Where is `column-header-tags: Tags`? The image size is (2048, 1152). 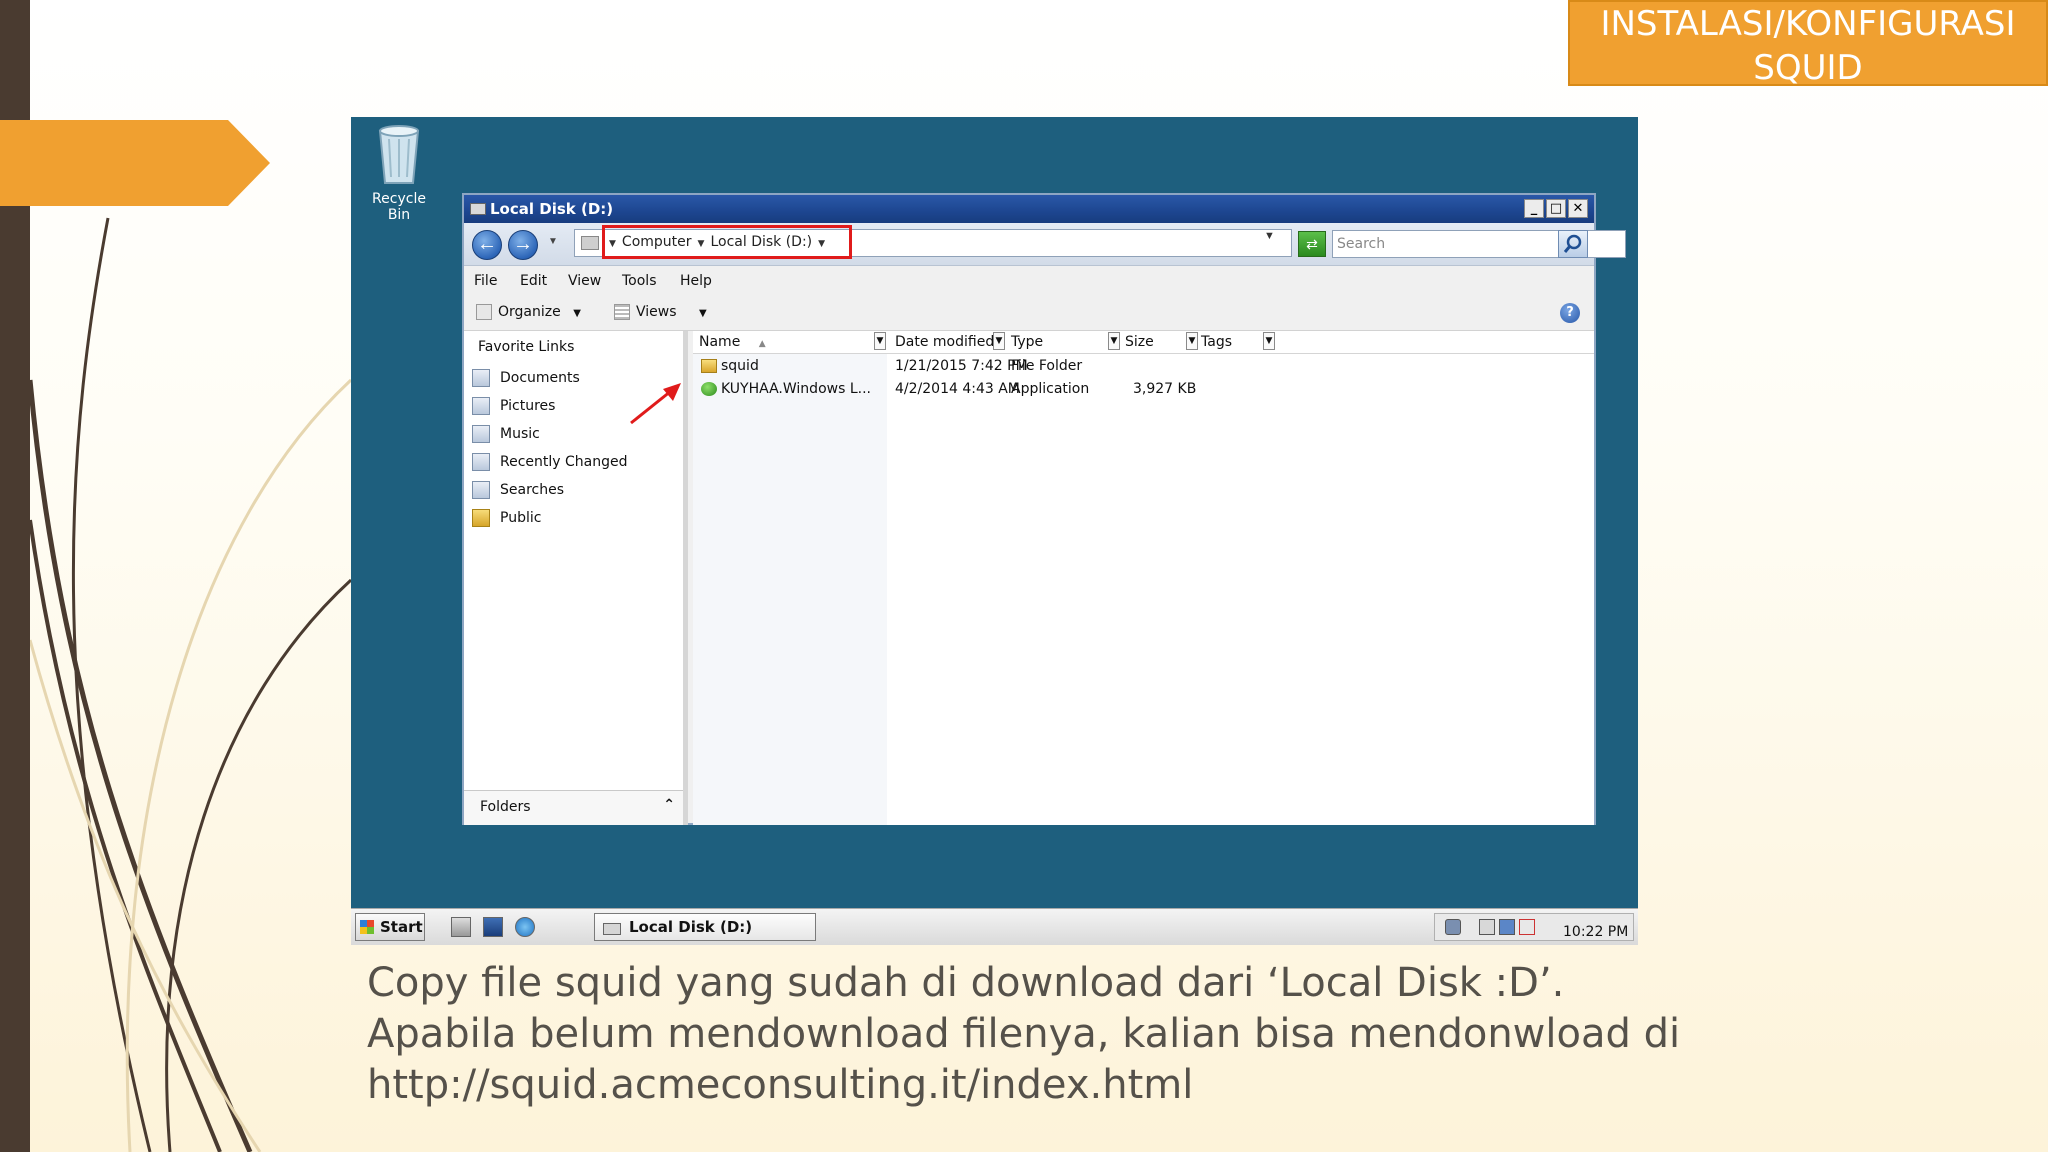 column-header-tags: Tags is located at coordinates (1216, 342).